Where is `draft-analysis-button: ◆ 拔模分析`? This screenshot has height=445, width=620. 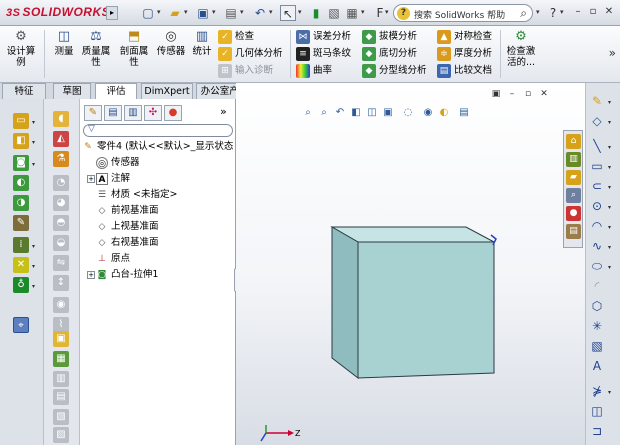
draft-analysis-button: ◆ 拔模分析 is located at coordinates (389, 37).